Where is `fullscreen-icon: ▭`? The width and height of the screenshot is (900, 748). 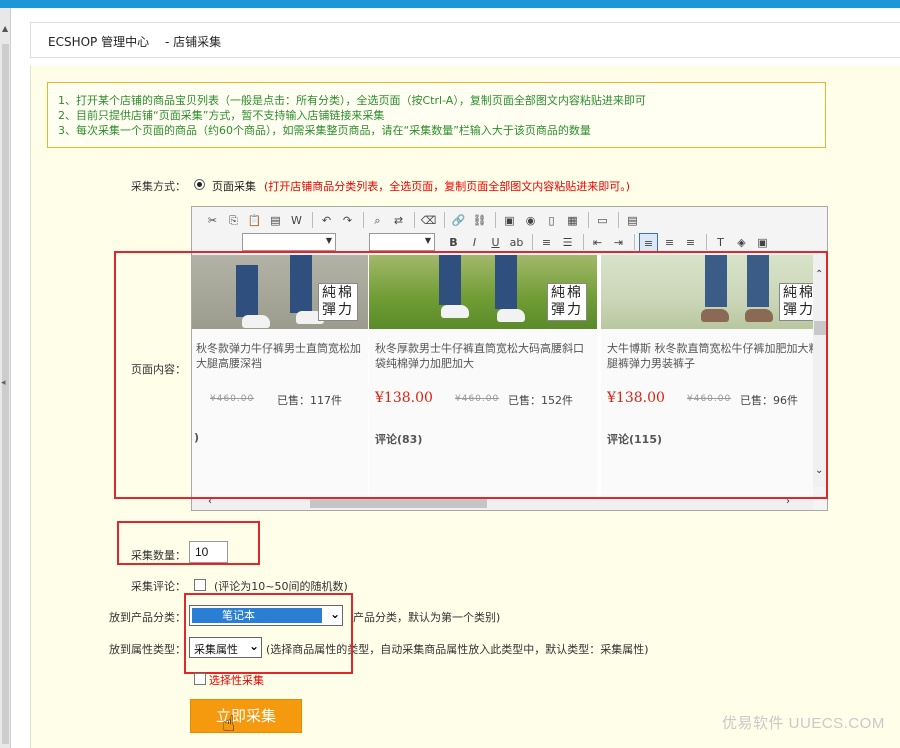 fullscreen-icon: ▭ is located at coordinates (602, 220).